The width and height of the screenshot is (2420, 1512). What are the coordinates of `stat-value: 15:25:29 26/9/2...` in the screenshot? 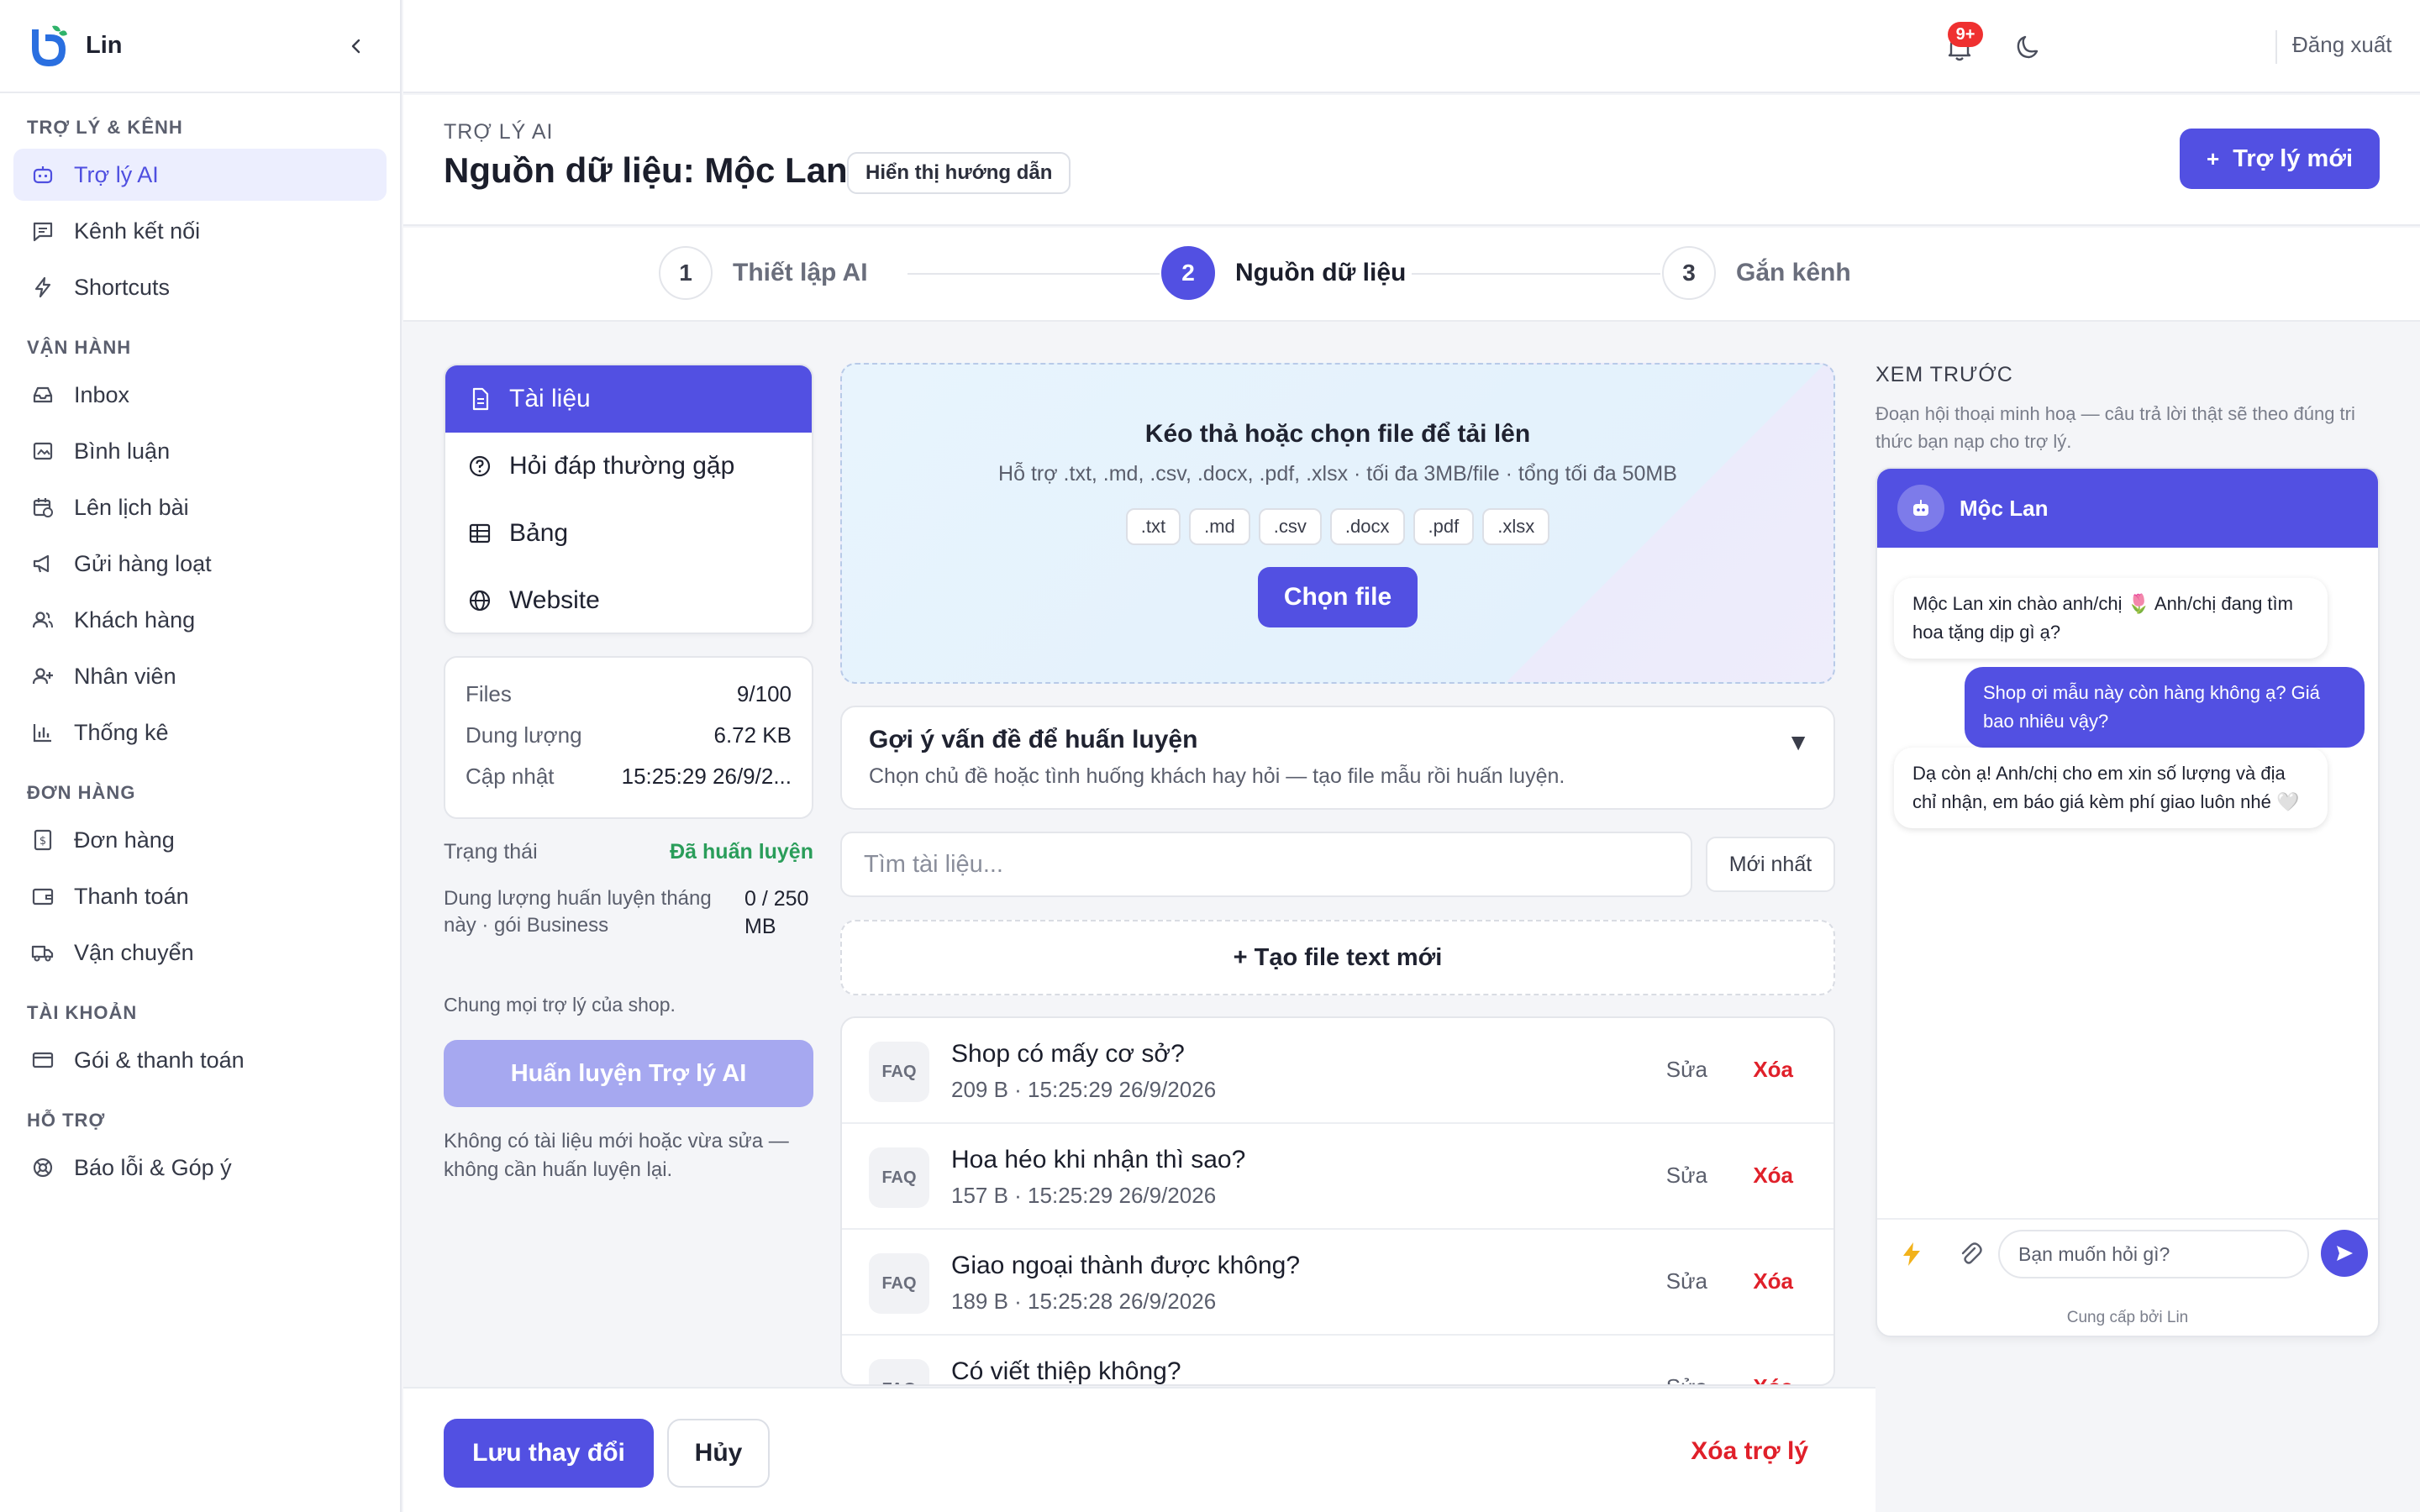 It's located at (706, 776).